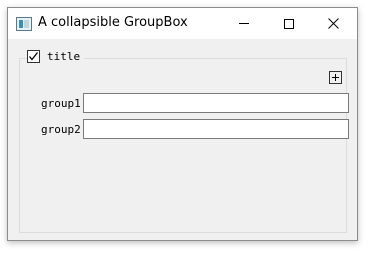  What do you see at coordinates (61, 129) in the screenshot?
I see `group2-label: group2` at bounding box center [61, 129].